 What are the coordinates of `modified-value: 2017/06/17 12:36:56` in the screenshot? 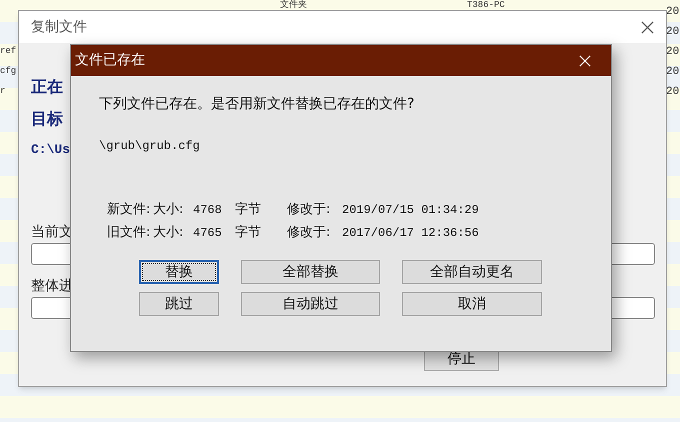 It's located at (410, 233).